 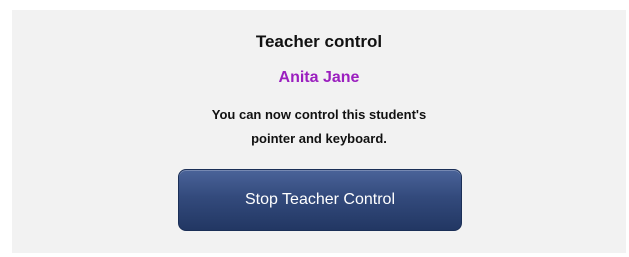 What do you see at coordinates (320, 200) in the screenshot?
I see `stop-teacher-control-button: Stop Teacher Control` at bounding box center [320, 200].